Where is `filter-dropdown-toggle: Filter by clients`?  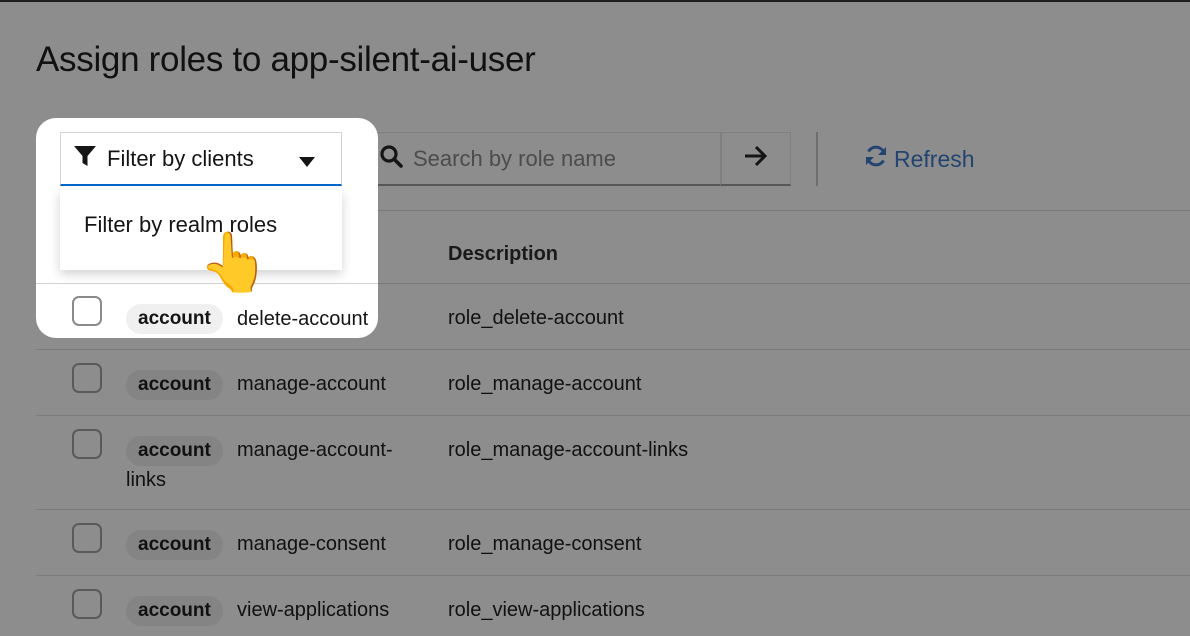 filter-dropdown-toggle: Filter by clients is located at coordinates (201, 159).